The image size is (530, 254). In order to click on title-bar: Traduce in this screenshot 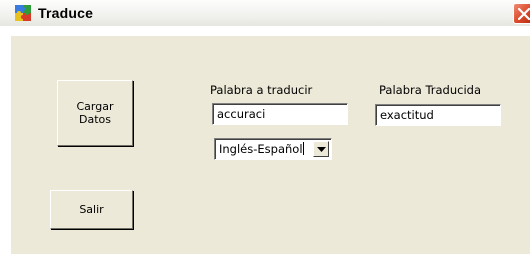, I will do `click(265, 13)`.